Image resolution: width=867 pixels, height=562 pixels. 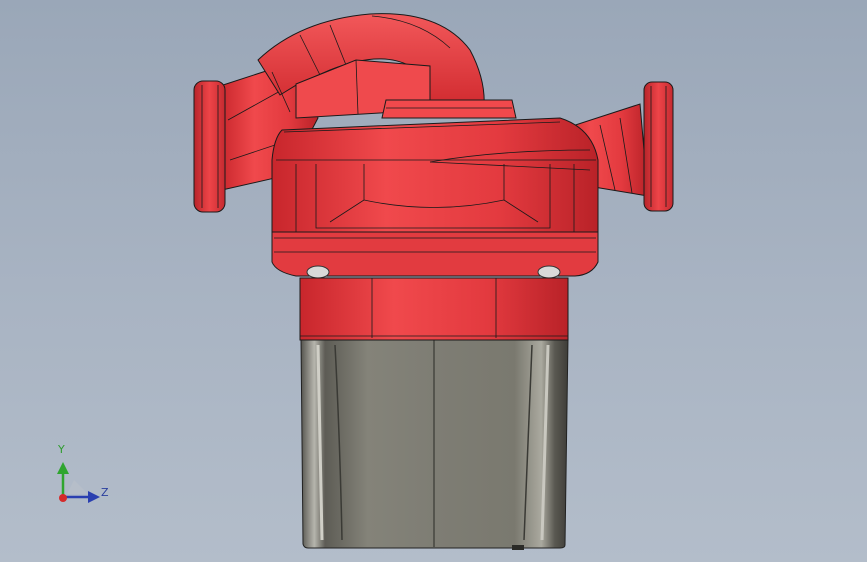 What do you see at coordinates (435, 198) in the screenshot?
I see `pump-housing` at bounding box center [435, 198].